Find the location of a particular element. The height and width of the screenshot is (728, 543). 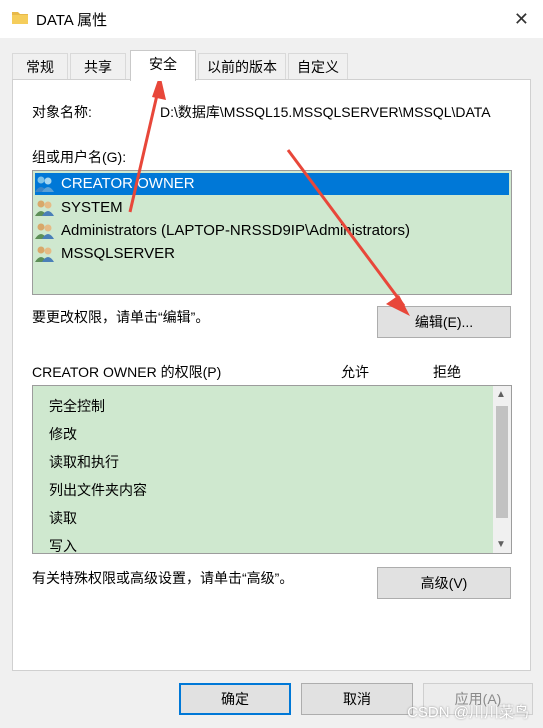

tab-sharing: 共享 is located at coordinates (98, 66).